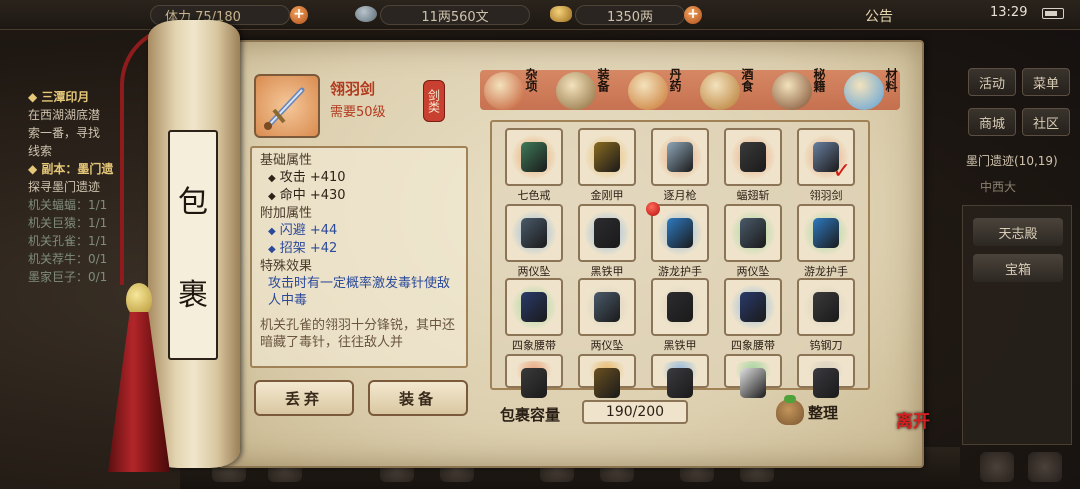 This screenshot has height=489, width=1080. What do you see at coordinates (841, 171) in the screenshot?
I see `equipped-check-icon: ✓` at bounding box center [841, 171].